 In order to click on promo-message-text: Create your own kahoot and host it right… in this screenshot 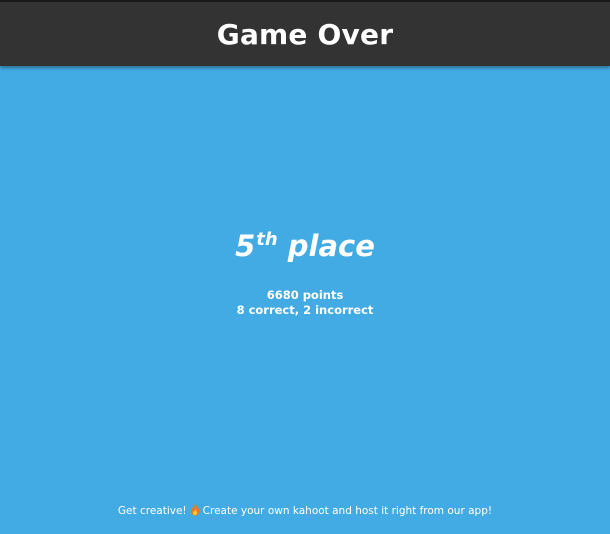, I will do `click(347, 511)`.